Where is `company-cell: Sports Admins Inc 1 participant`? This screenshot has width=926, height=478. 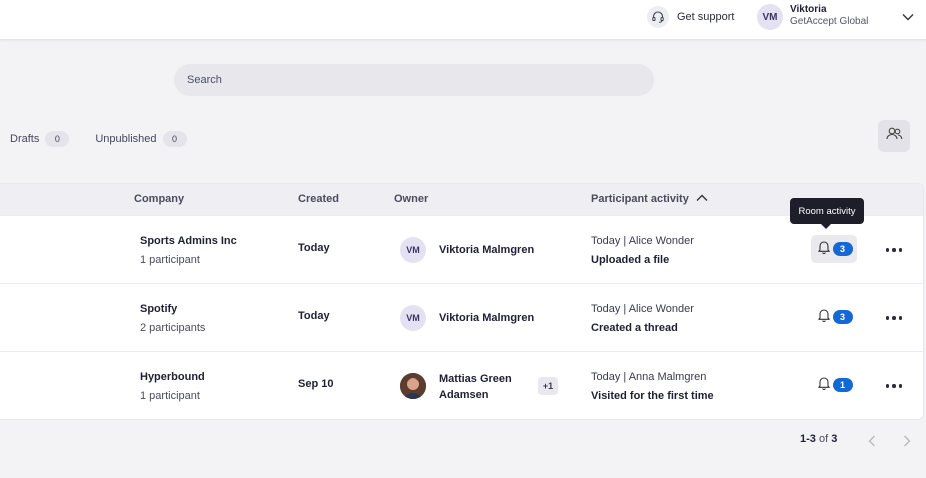 company-cell: Sports Admins Inc 1 participant is located at coordinates (188, 251).